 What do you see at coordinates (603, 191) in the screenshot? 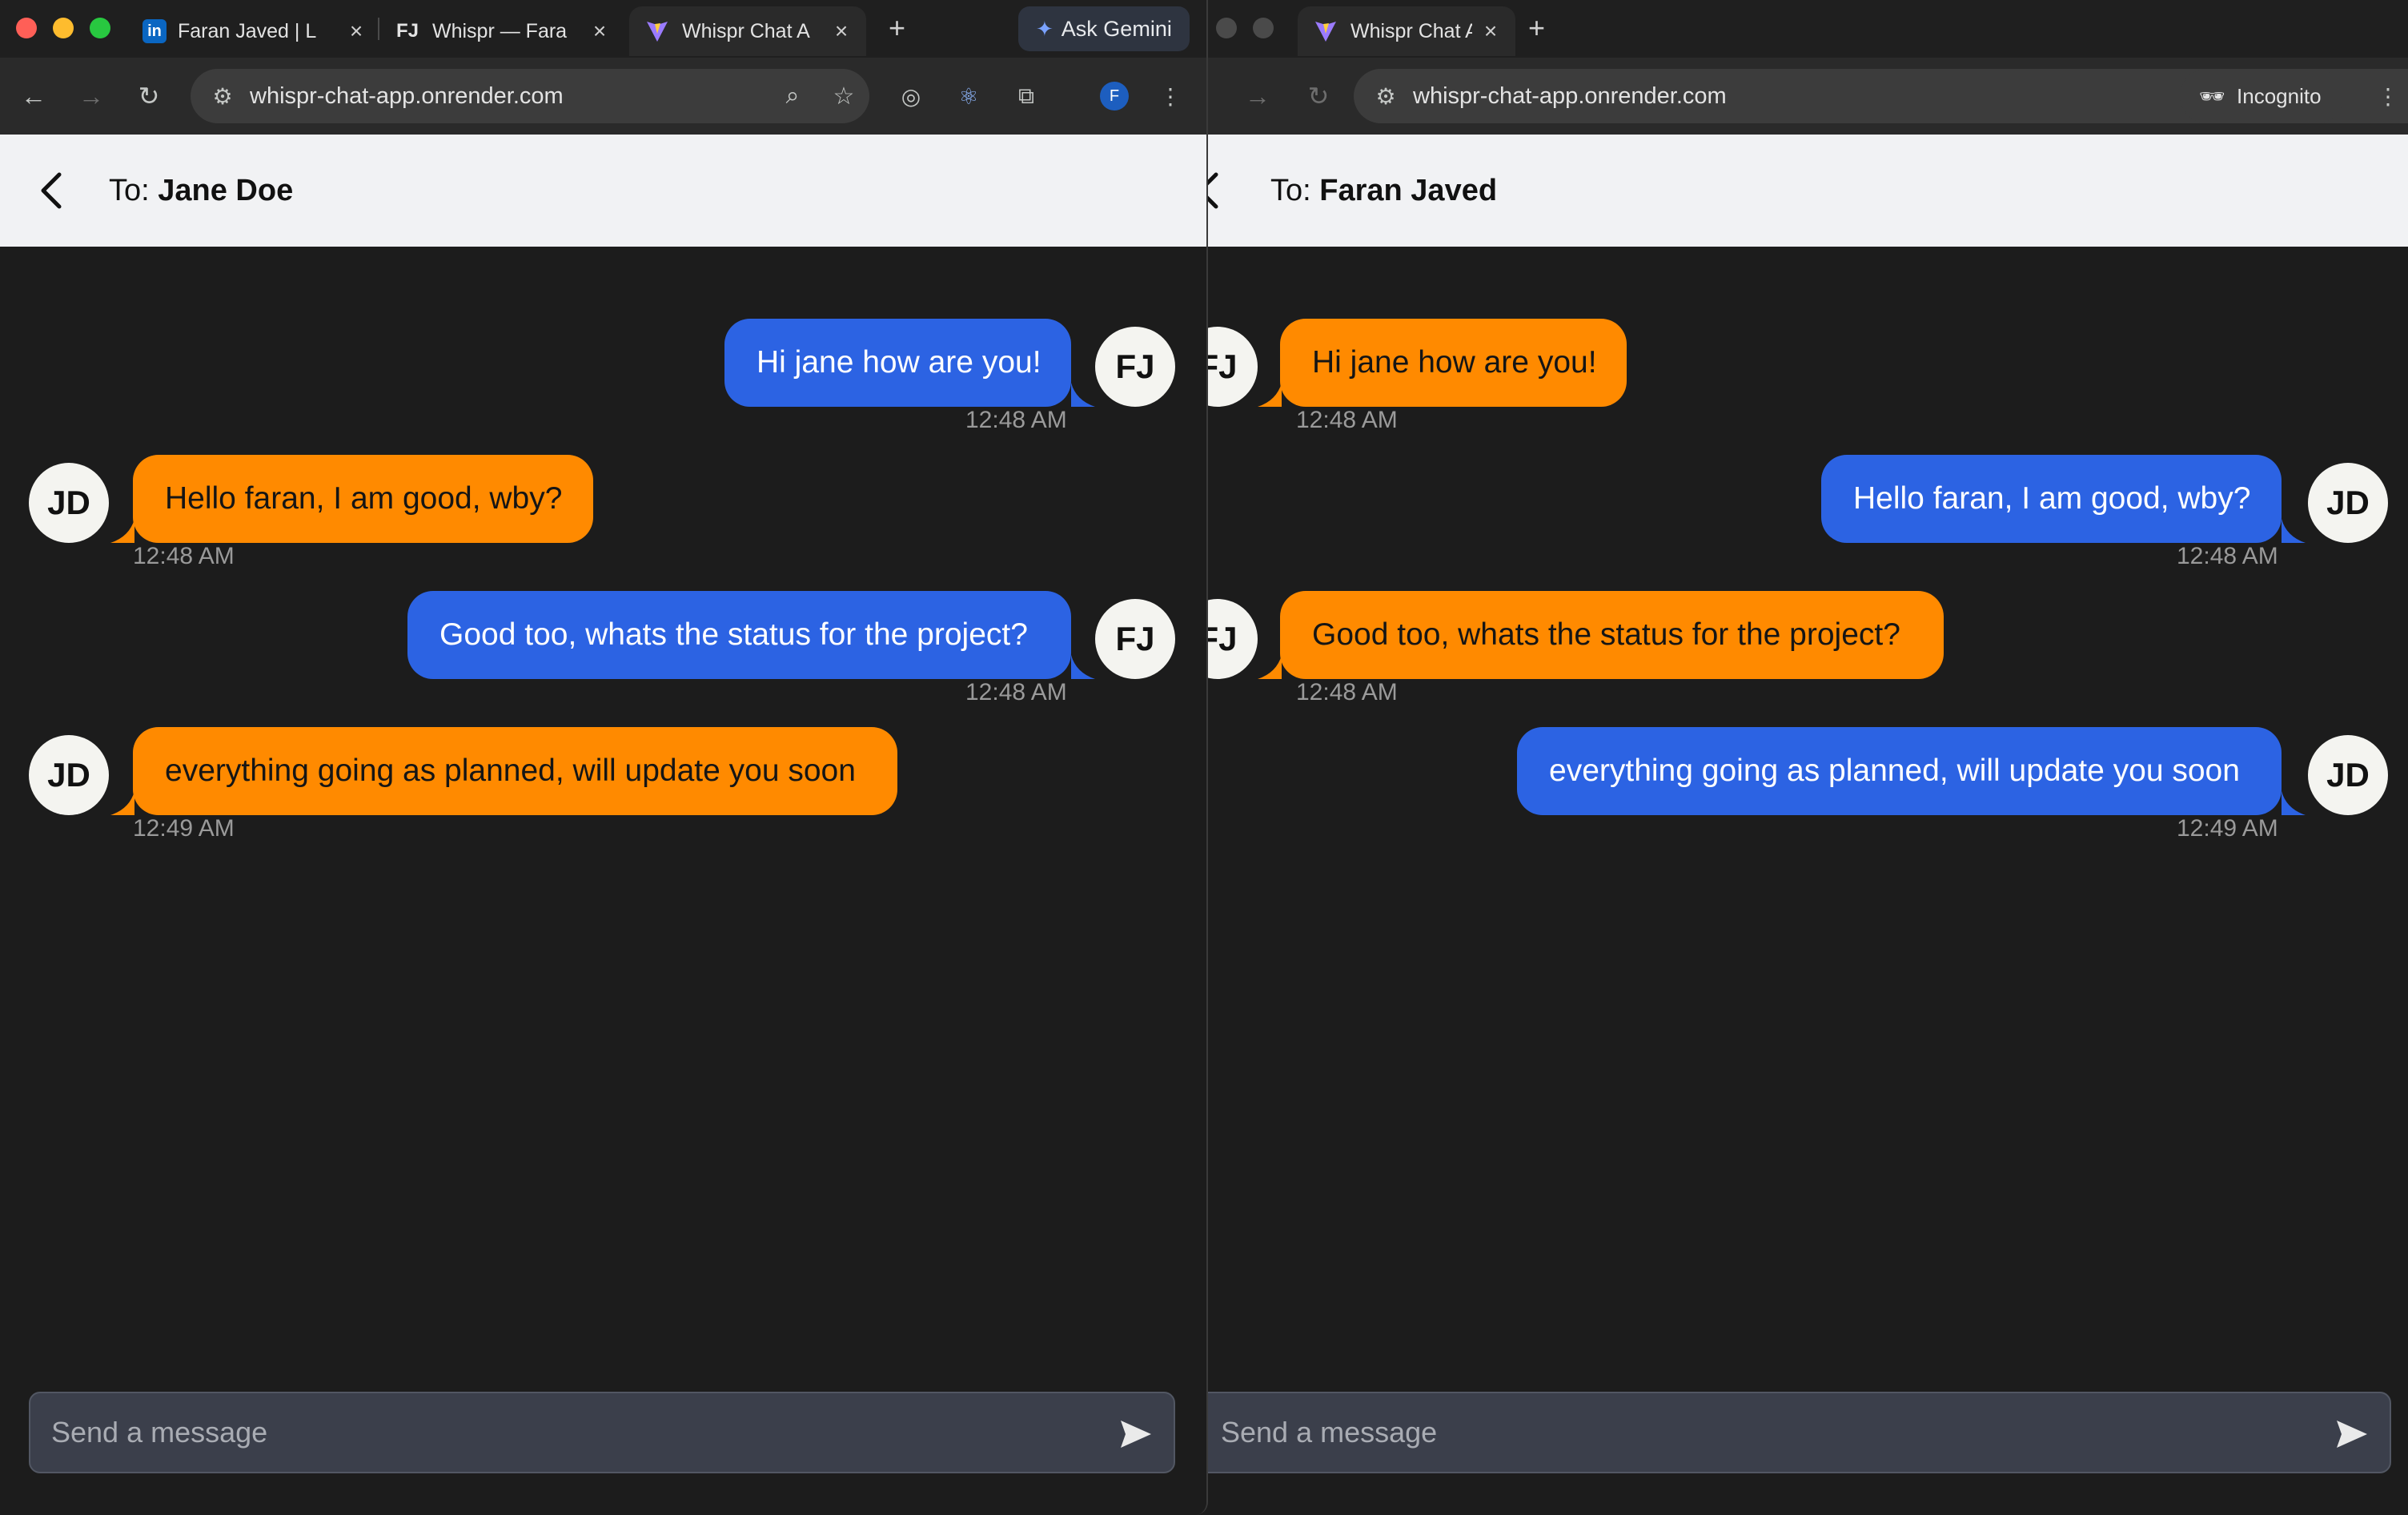
I see `chat-header: To: Jane Doe` at bounding box center [603, 191].